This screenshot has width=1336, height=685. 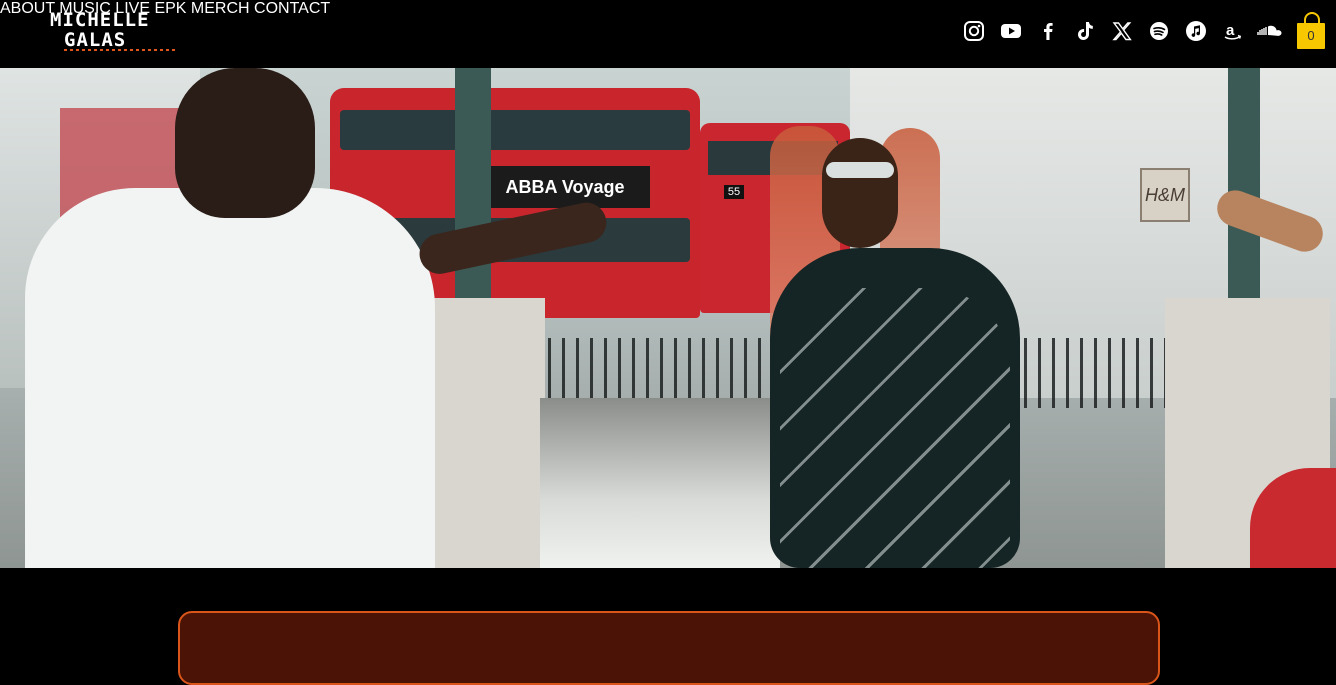 I want to click on amazon-icon: a, so click(x=1233, y=31).